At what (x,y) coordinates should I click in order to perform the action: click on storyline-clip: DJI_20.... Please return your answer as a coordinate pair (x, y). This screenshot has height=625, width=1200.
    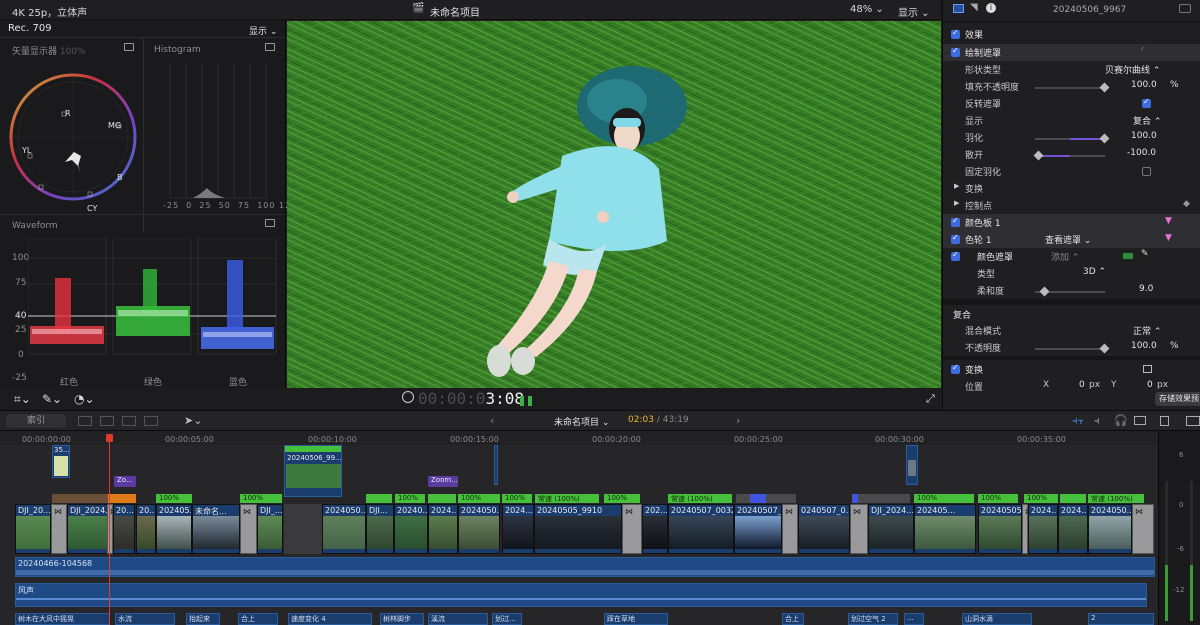
    Looking at the image, I should click on (33, 529).